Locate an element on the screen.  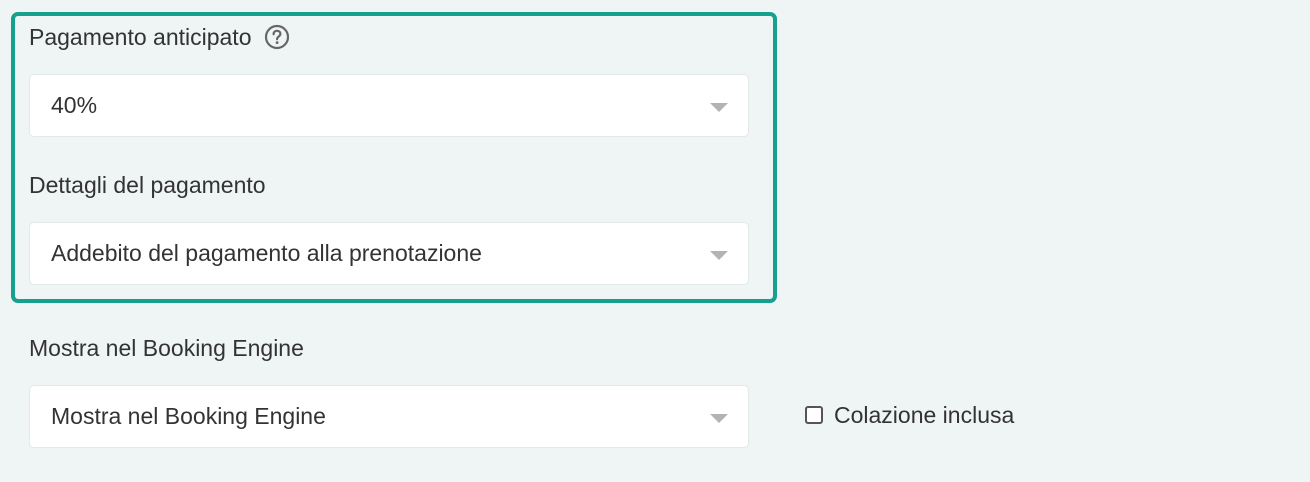
advance-payment-select: 40% is located at coordinates (389, 105).